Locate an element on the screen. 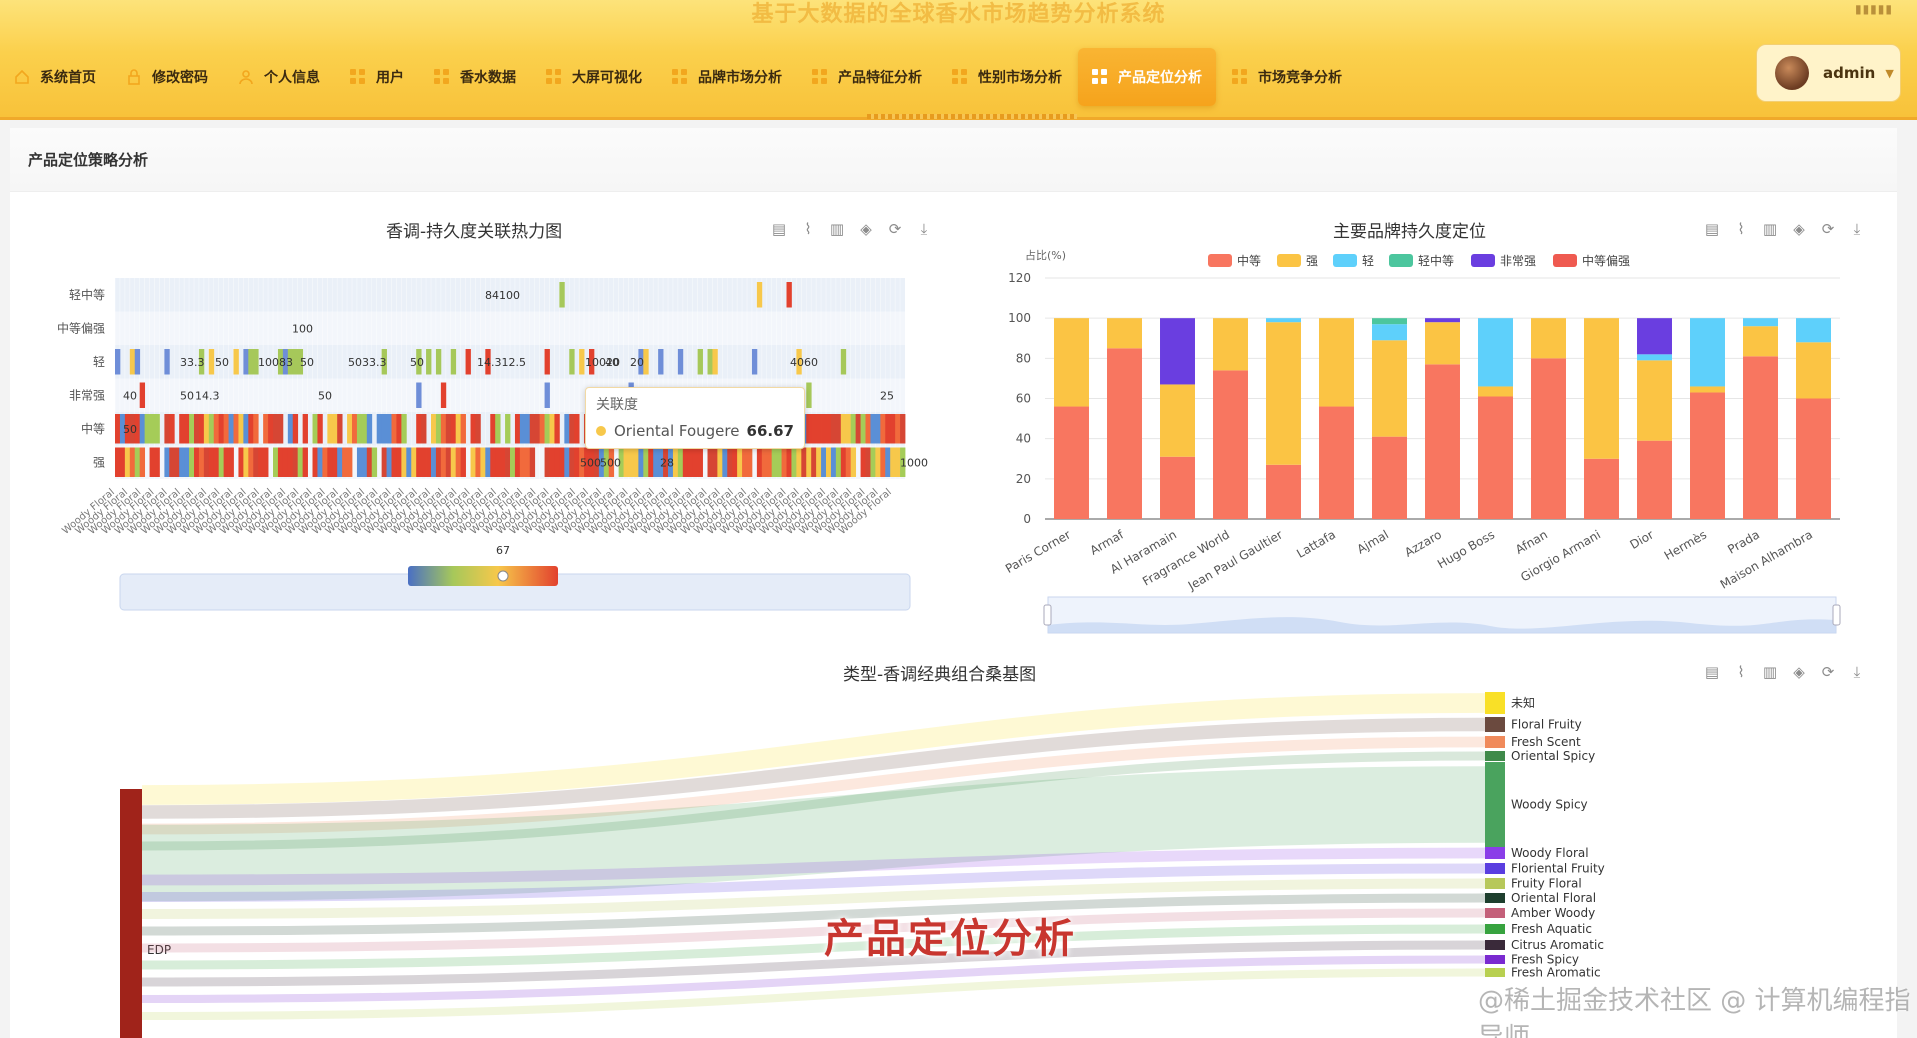  user-menu: admin ▼ is located at coordinates (1828, 73).